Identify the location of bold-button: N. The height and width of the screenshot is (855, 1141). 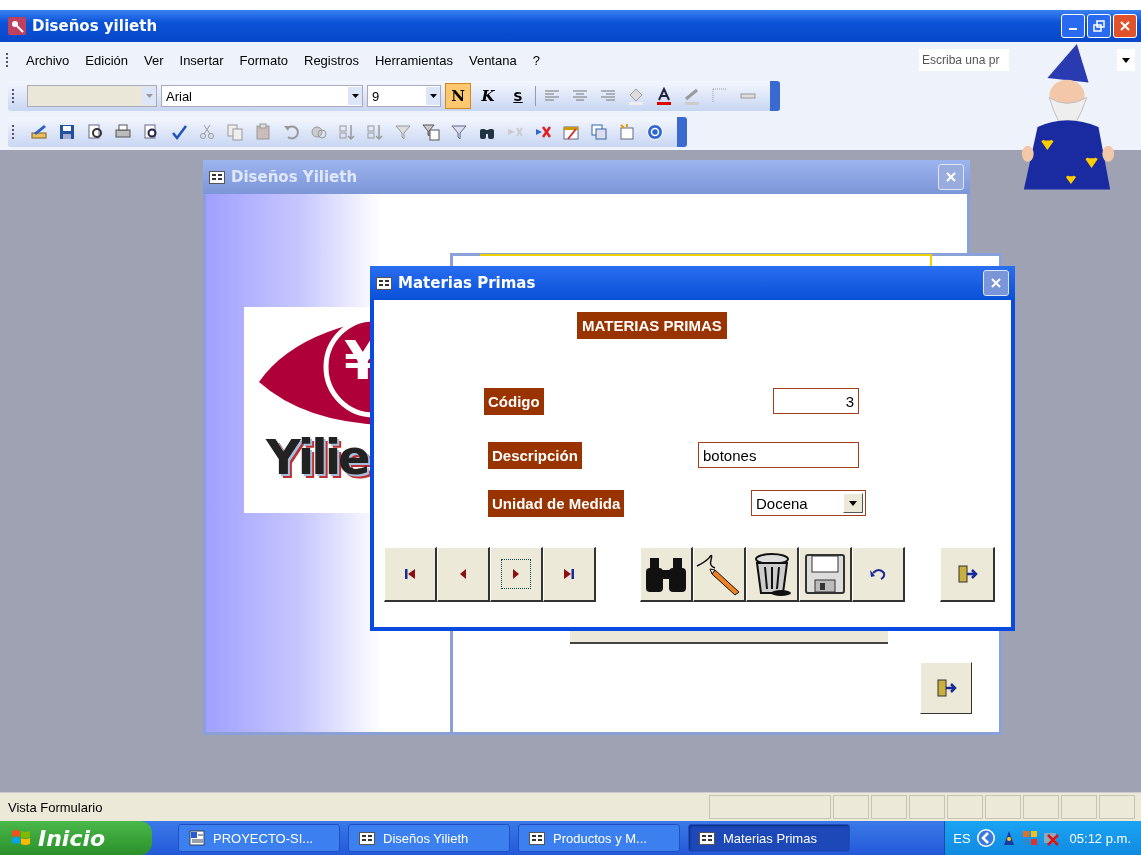
(458, 96).